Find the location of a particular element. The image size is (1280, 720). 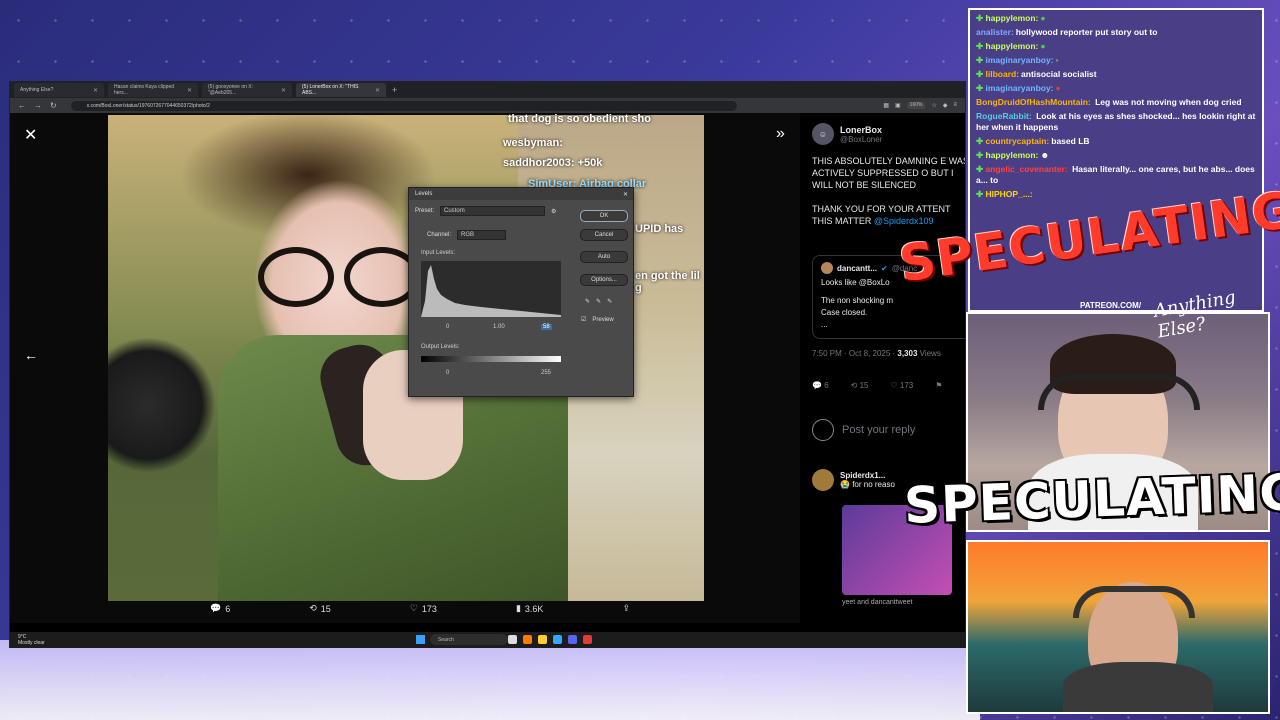

like-button: ♡ 173 is located at coordinates (901, 385).